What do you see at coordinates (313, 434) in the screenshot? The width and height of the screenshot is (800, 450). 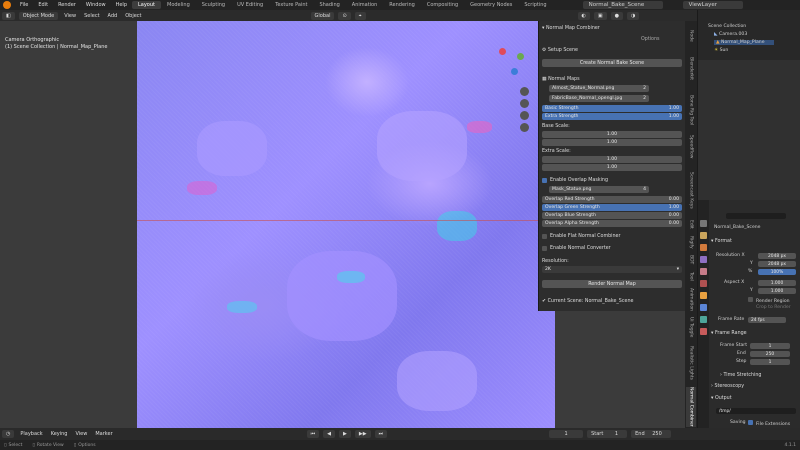 I see `jump-start-icon: ⏮` at bounding box center [313, 434].